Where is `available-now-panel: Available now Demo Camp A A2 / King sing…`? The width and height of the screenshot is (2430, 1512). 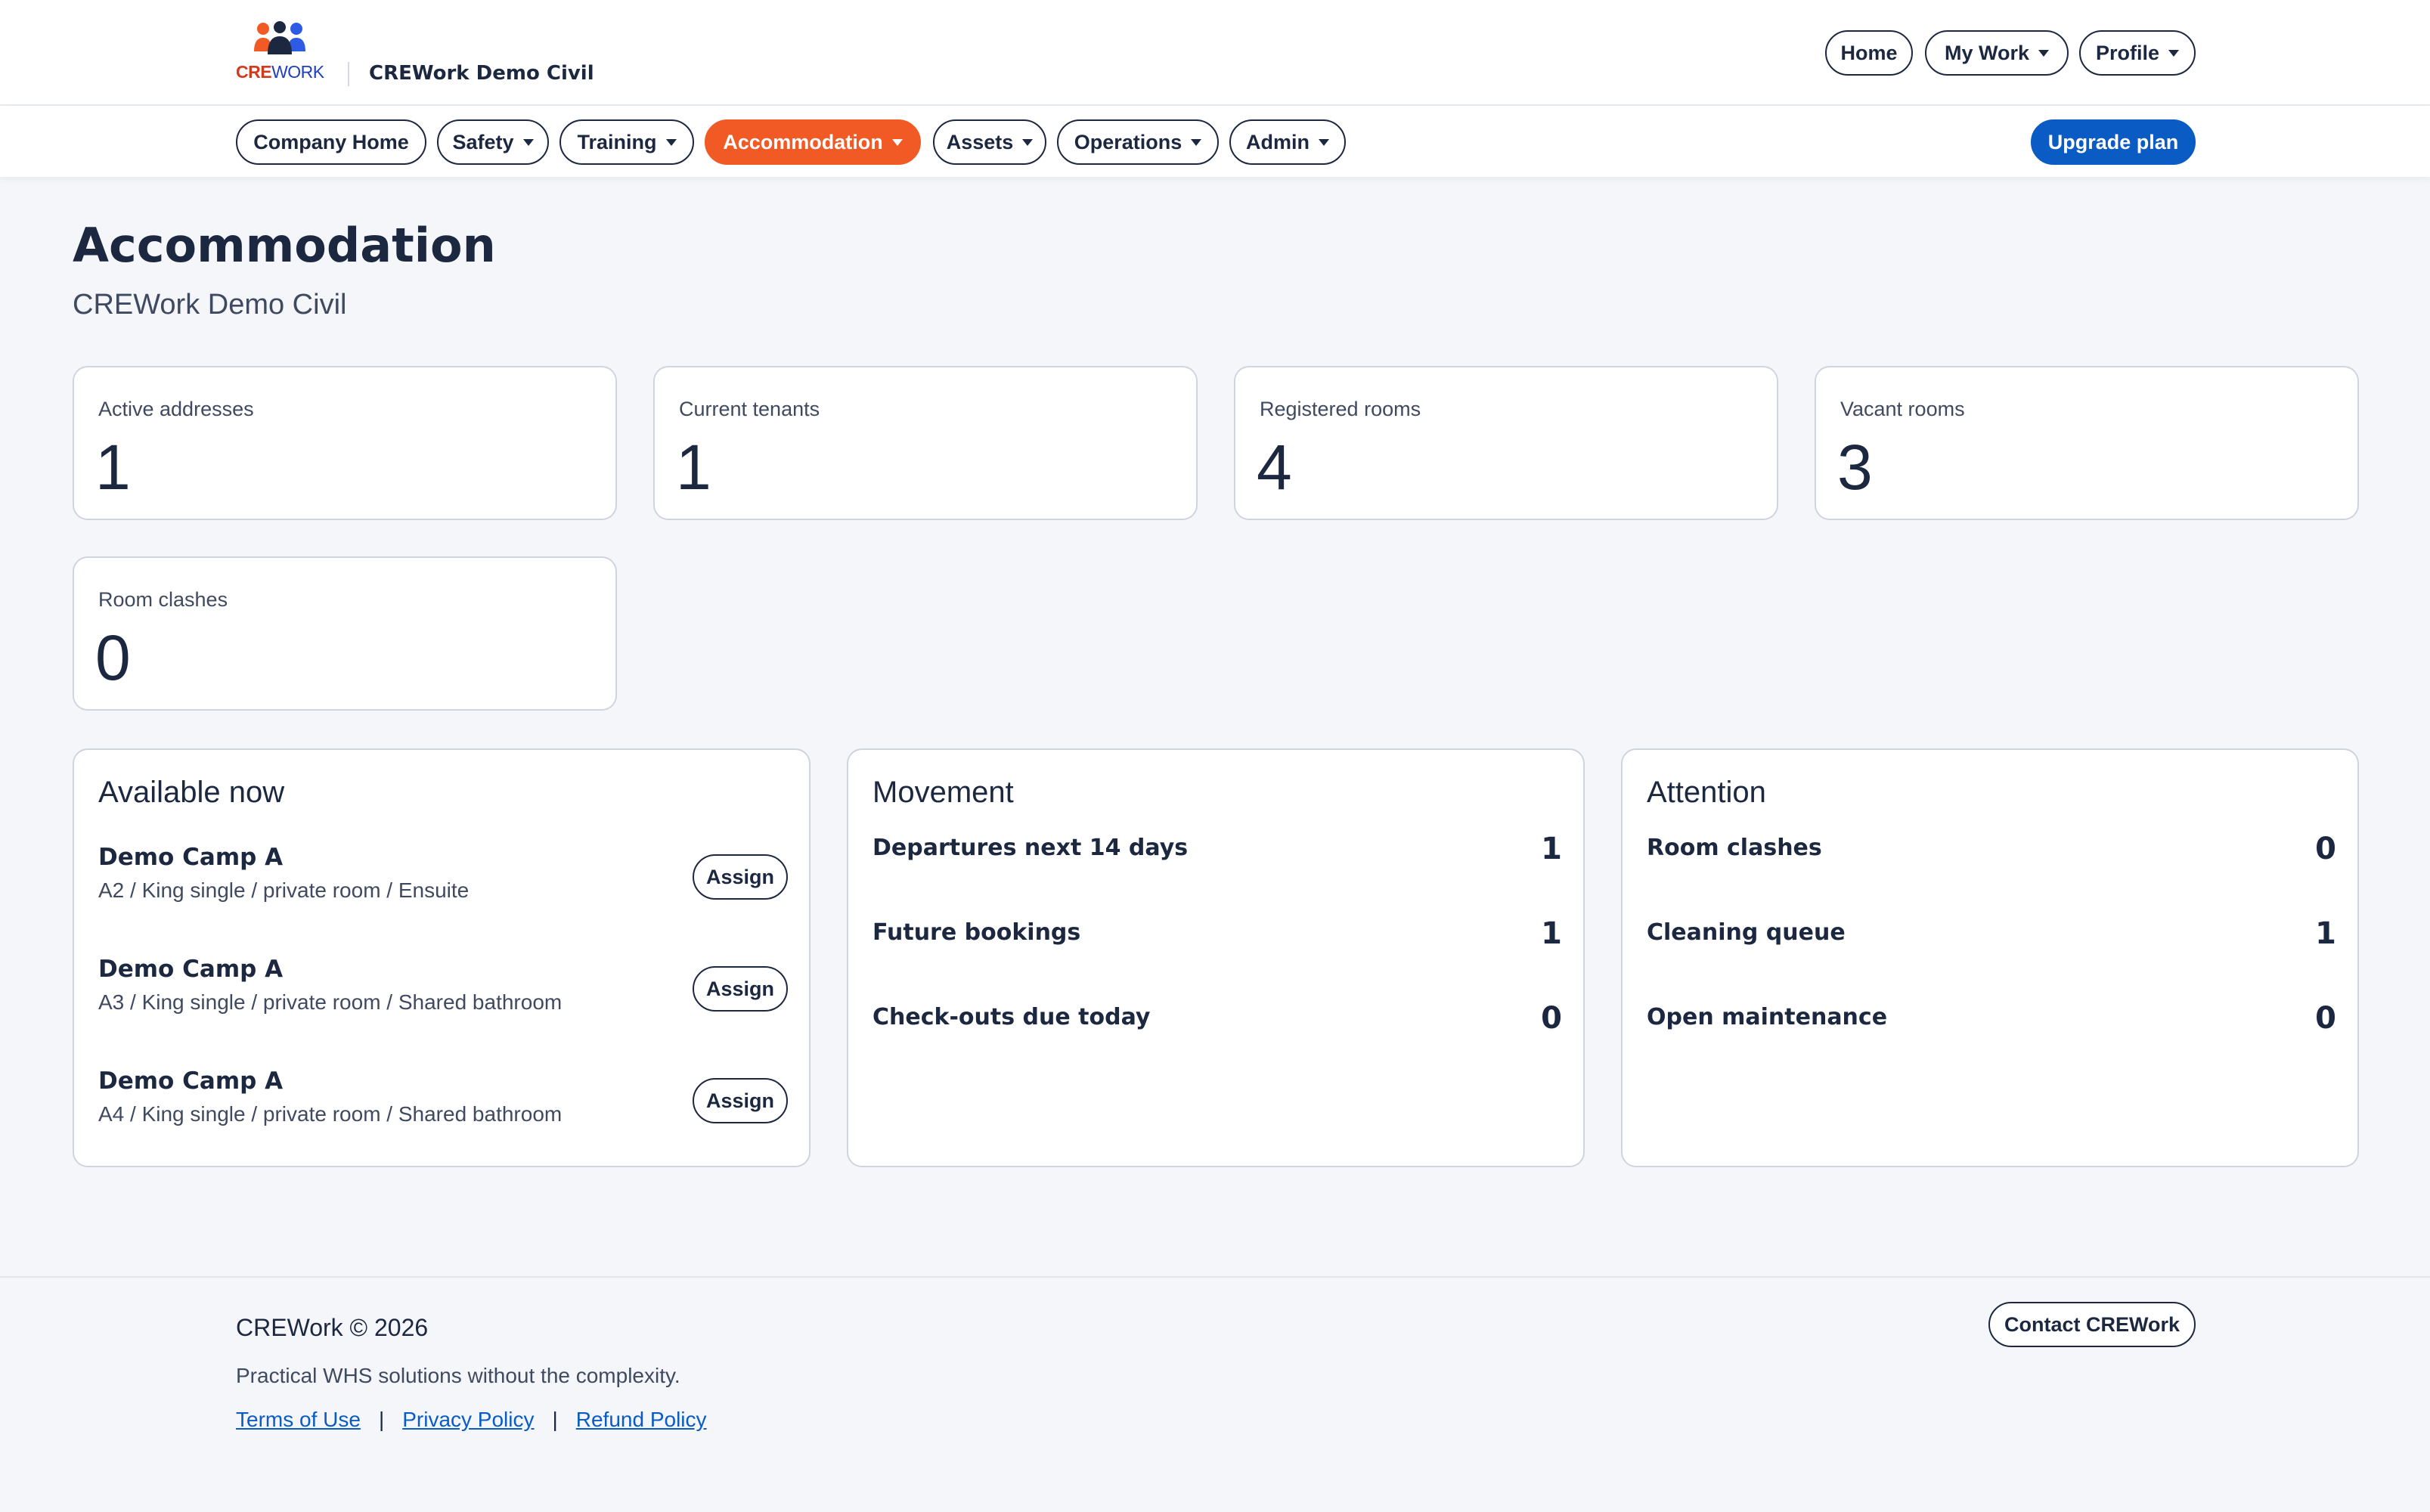
available-now-panel: Available now Demo Camp A A2 / King sing… is located at coordinates (442, 957).